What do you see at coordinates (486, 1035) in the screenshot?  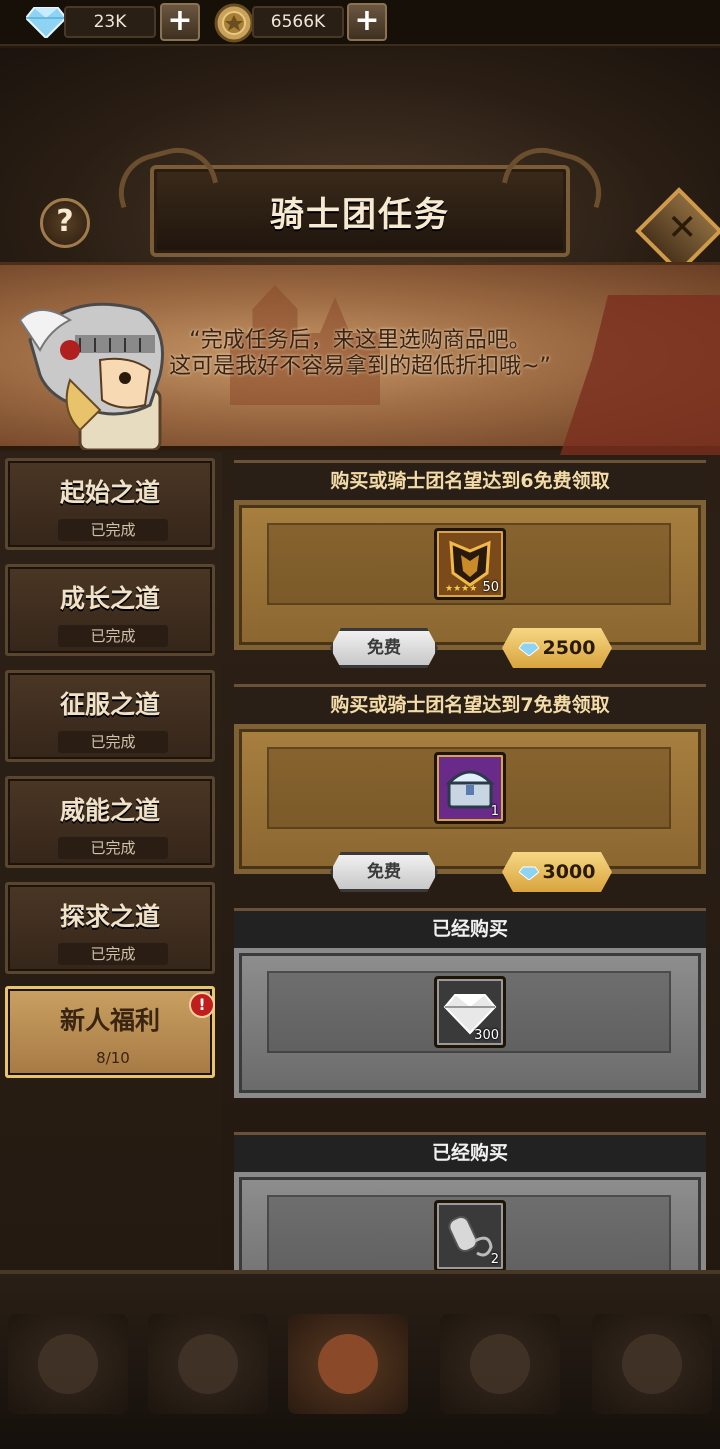 I see `item-count: 300` at bounding box center [486, 1035].